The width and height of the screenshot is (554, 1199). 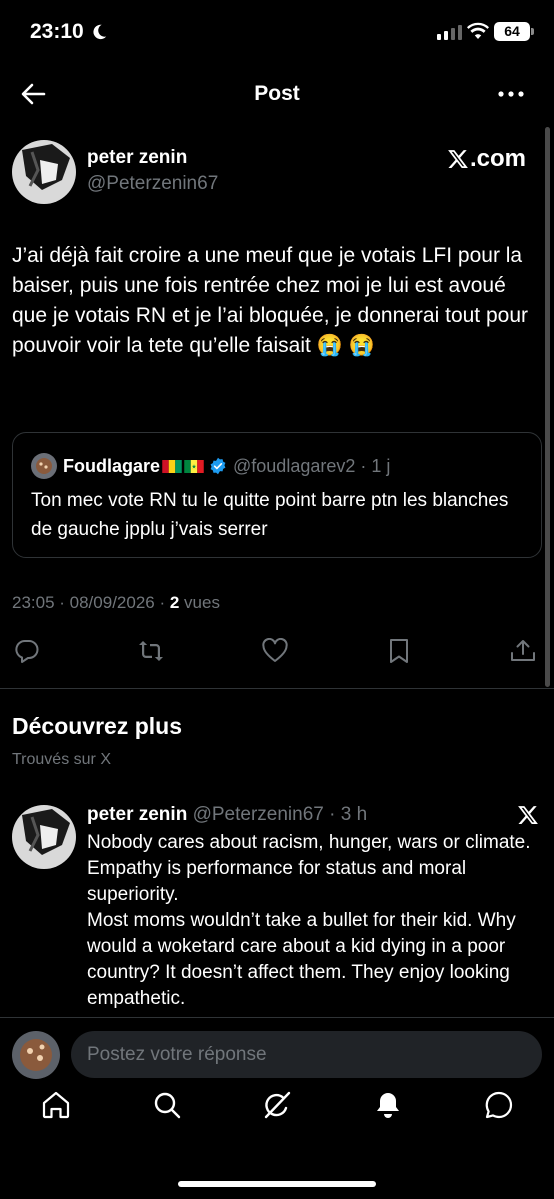 What do you see at coordinates (61, 759) in the screenshot?
I see `discover-subtitle: Trouvés sur X` at bounding box center [61, 759].